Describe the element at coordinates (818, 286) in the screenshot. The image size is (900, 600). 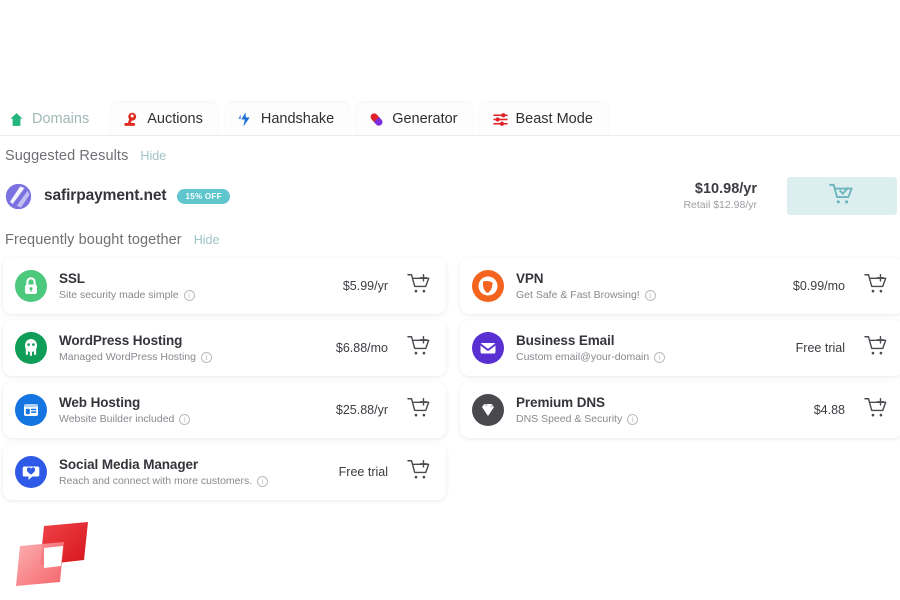
I see `product-price: $0.99/mo` at that location.